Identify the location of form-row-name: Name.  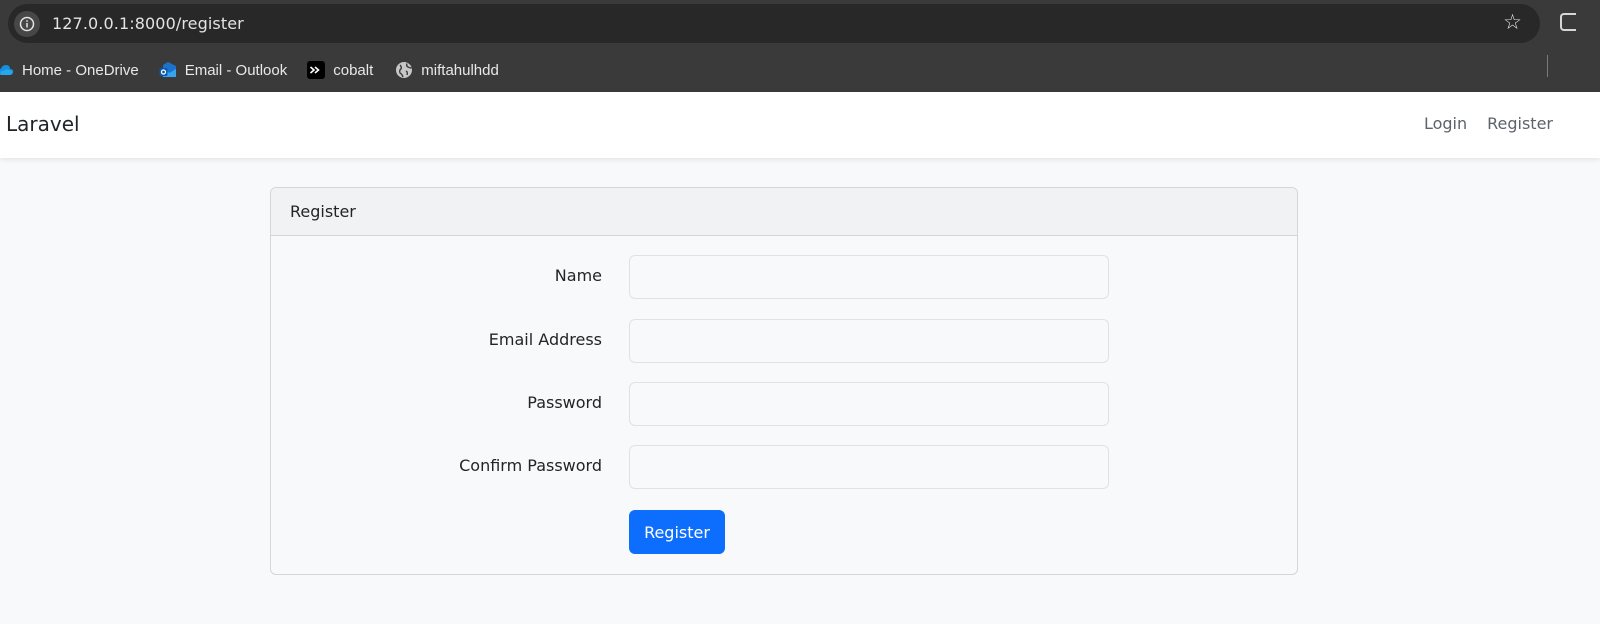
(784, 277).